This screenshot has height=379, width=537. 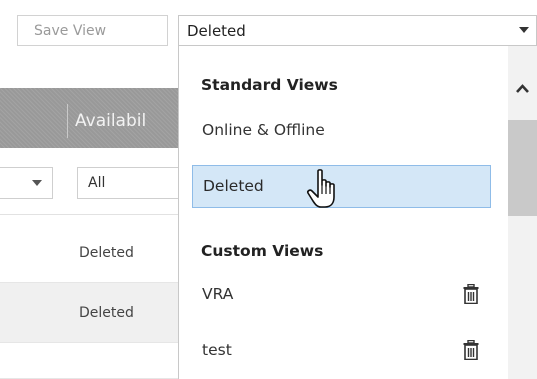 What do you see at coordinates (233, 186) in the screenshot?
I see `menu-item-label: Deleted` at bounding box center [233, 186].